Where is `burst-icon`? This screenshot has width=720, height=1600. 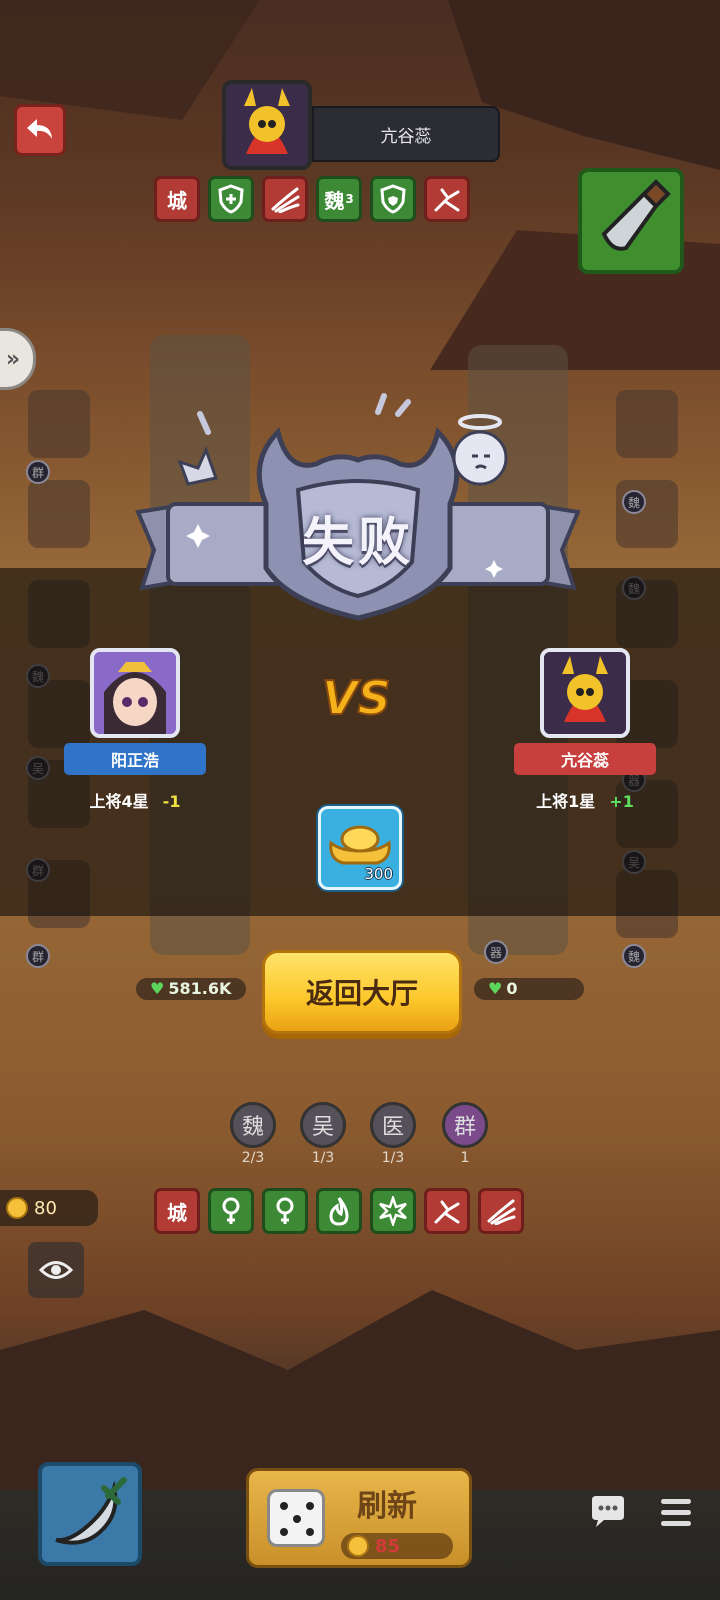
burst-icon is located at coordinates (393, 1211).